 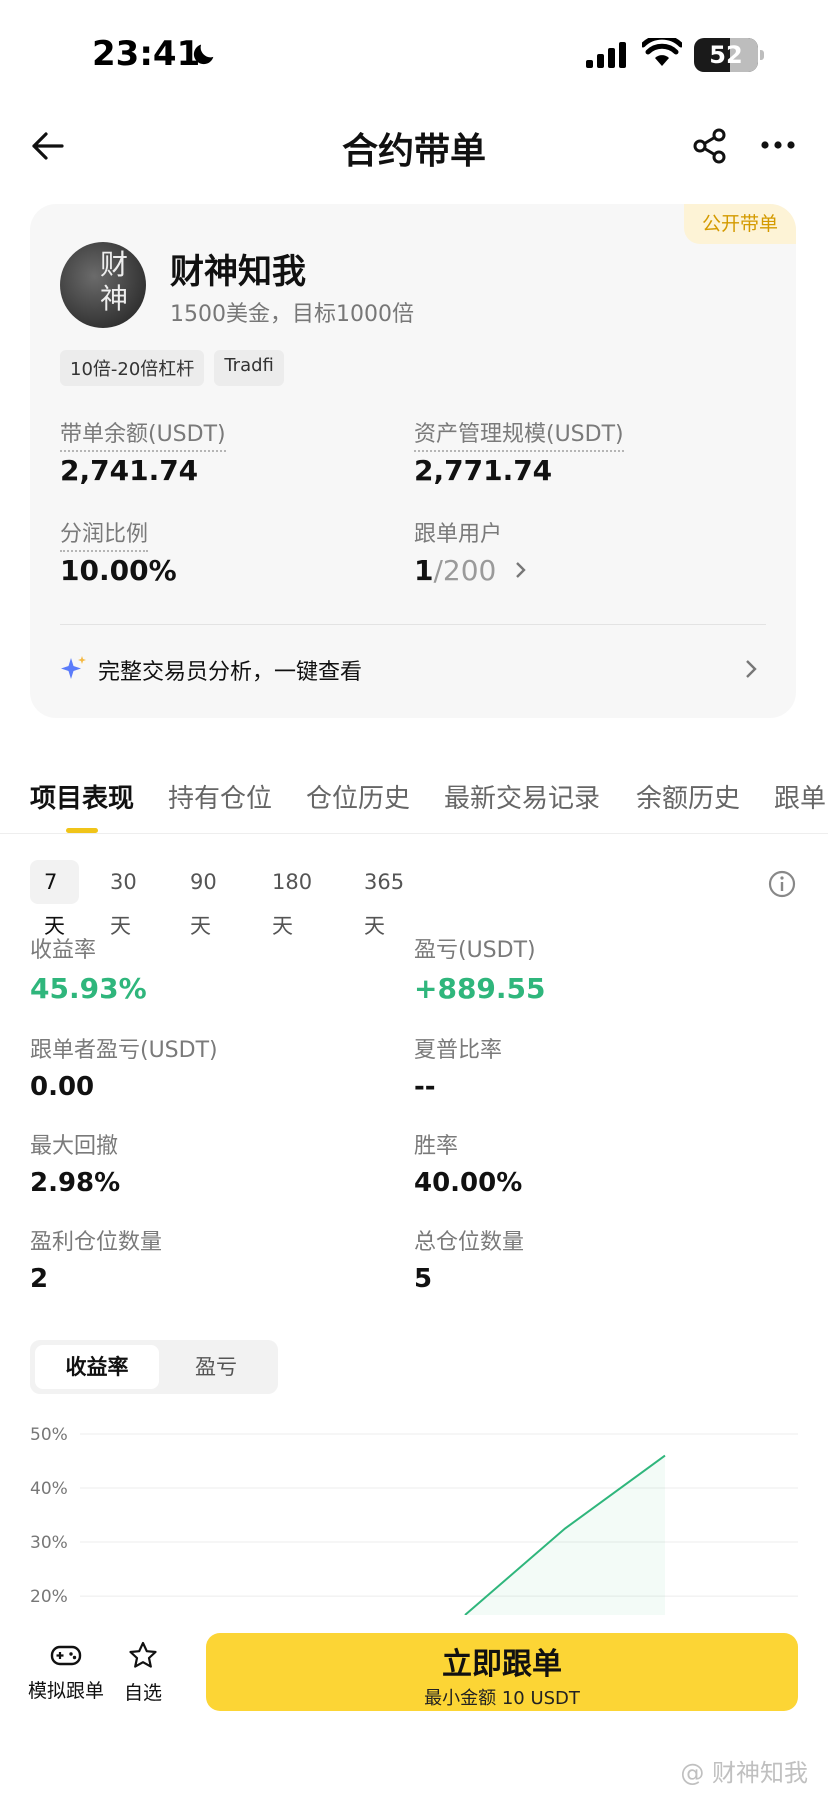 What do you see at coordinates (458, 534) in the screenshot?
I see `followers-label: 跟单用户` at bounding box center [458, 534].